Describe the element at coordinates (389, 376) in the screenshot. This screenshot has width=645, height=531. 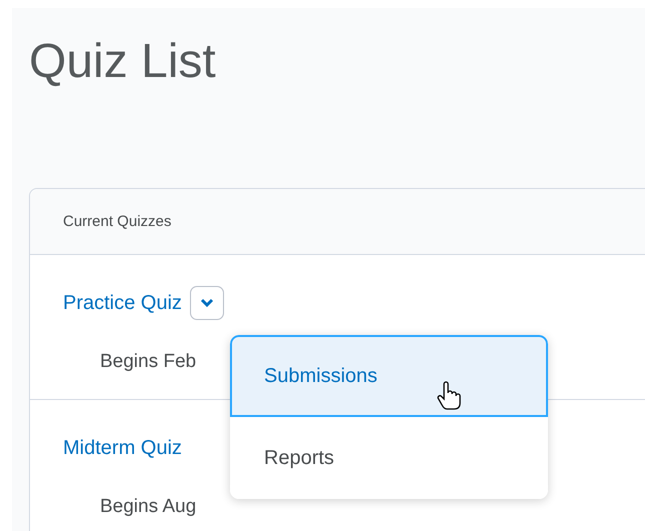
I see `menu-item: Submissions` at that location.